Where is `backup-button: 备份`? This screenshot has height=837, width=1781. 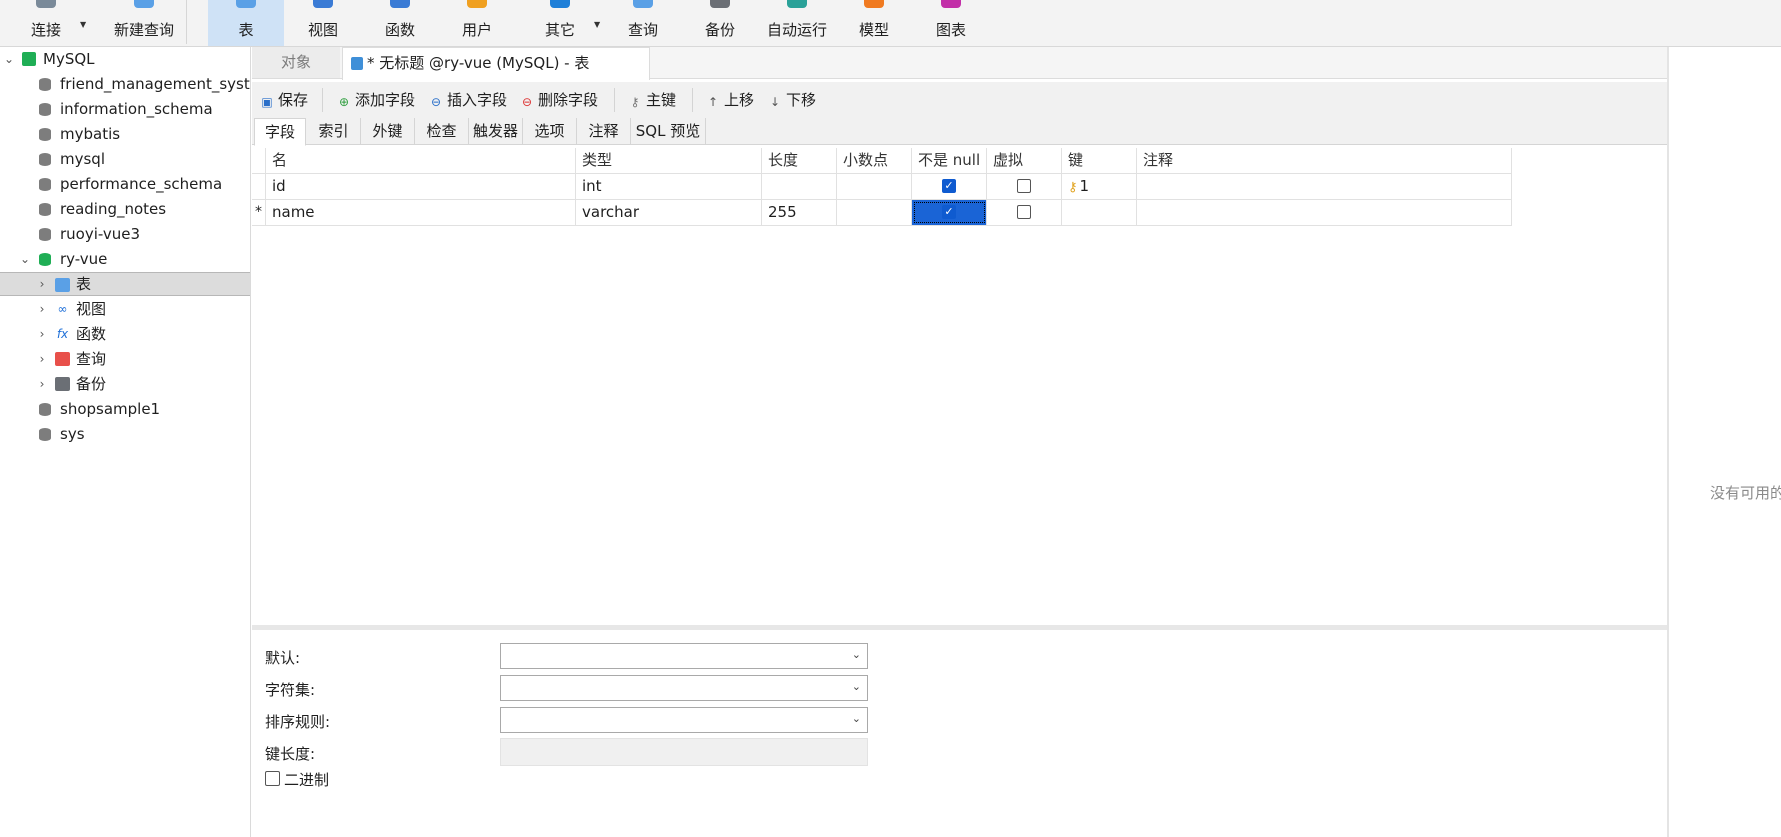
backup-button: 备份 is located at coordinates (720, 23).